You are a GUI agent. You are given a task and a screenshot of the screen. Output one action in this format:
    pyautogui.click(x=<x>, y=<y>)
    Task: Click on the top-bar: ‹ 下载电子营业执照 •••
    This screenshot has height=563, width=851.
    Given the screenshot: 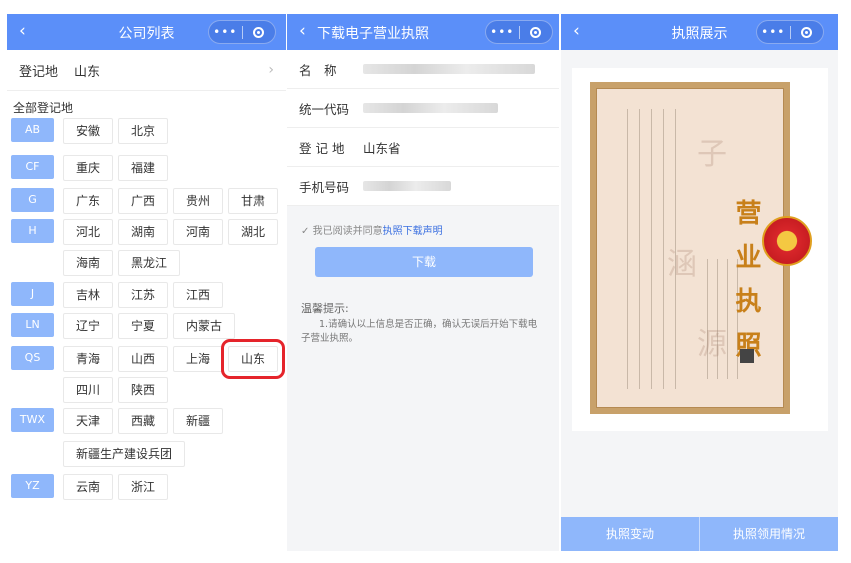 What is the action you would take?
    pyautogui.click(x=423, y=32)
    